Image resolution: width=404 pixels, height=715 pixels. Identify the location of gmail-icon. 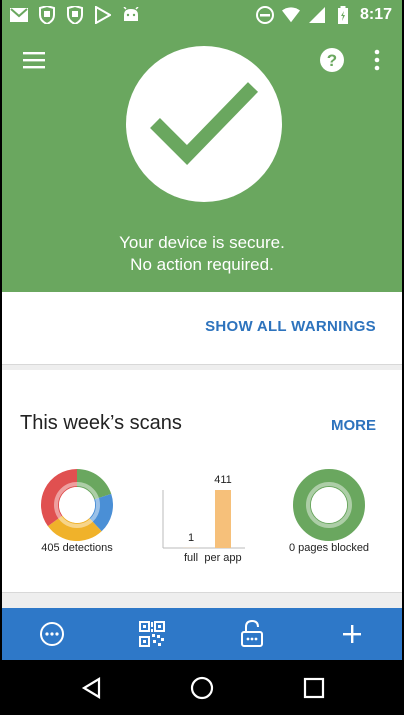
(19, 15).